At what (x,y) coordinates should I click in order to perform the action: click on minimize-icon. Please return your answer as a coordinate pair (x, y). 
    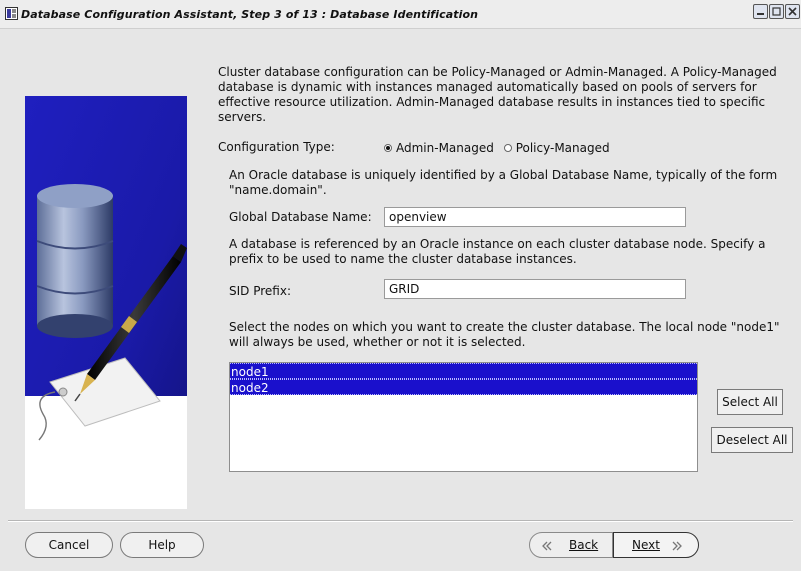
    Looking at the image, I should click on (760, 11).